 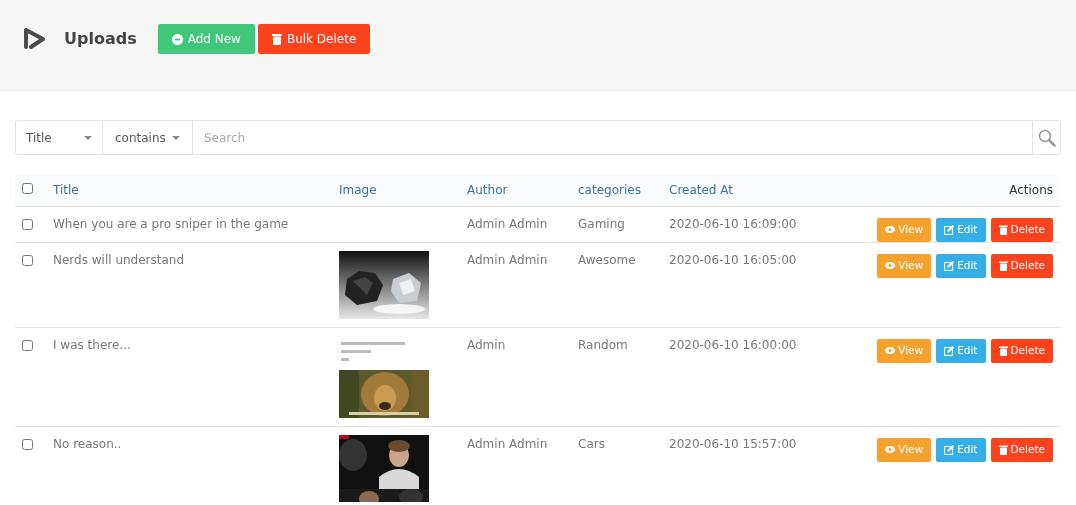 I want to click on date-cell: 2020-06-10 15:57:00, so click(x=733, y=443).